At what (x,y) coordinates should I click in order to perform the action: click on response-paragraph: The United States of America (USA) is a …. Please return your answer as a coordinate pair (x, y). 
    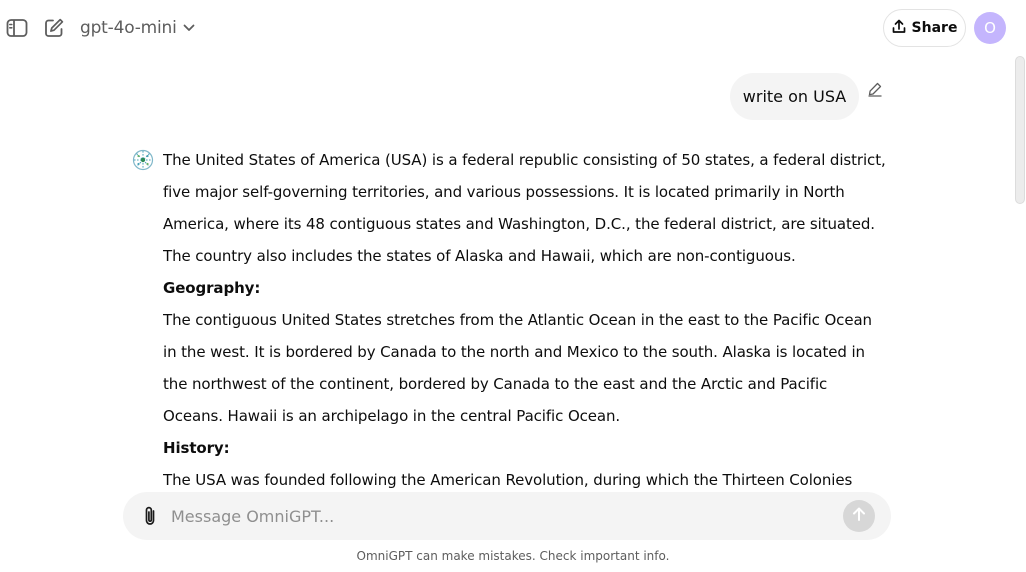
    Looking at the image, I should click on (524, 208).